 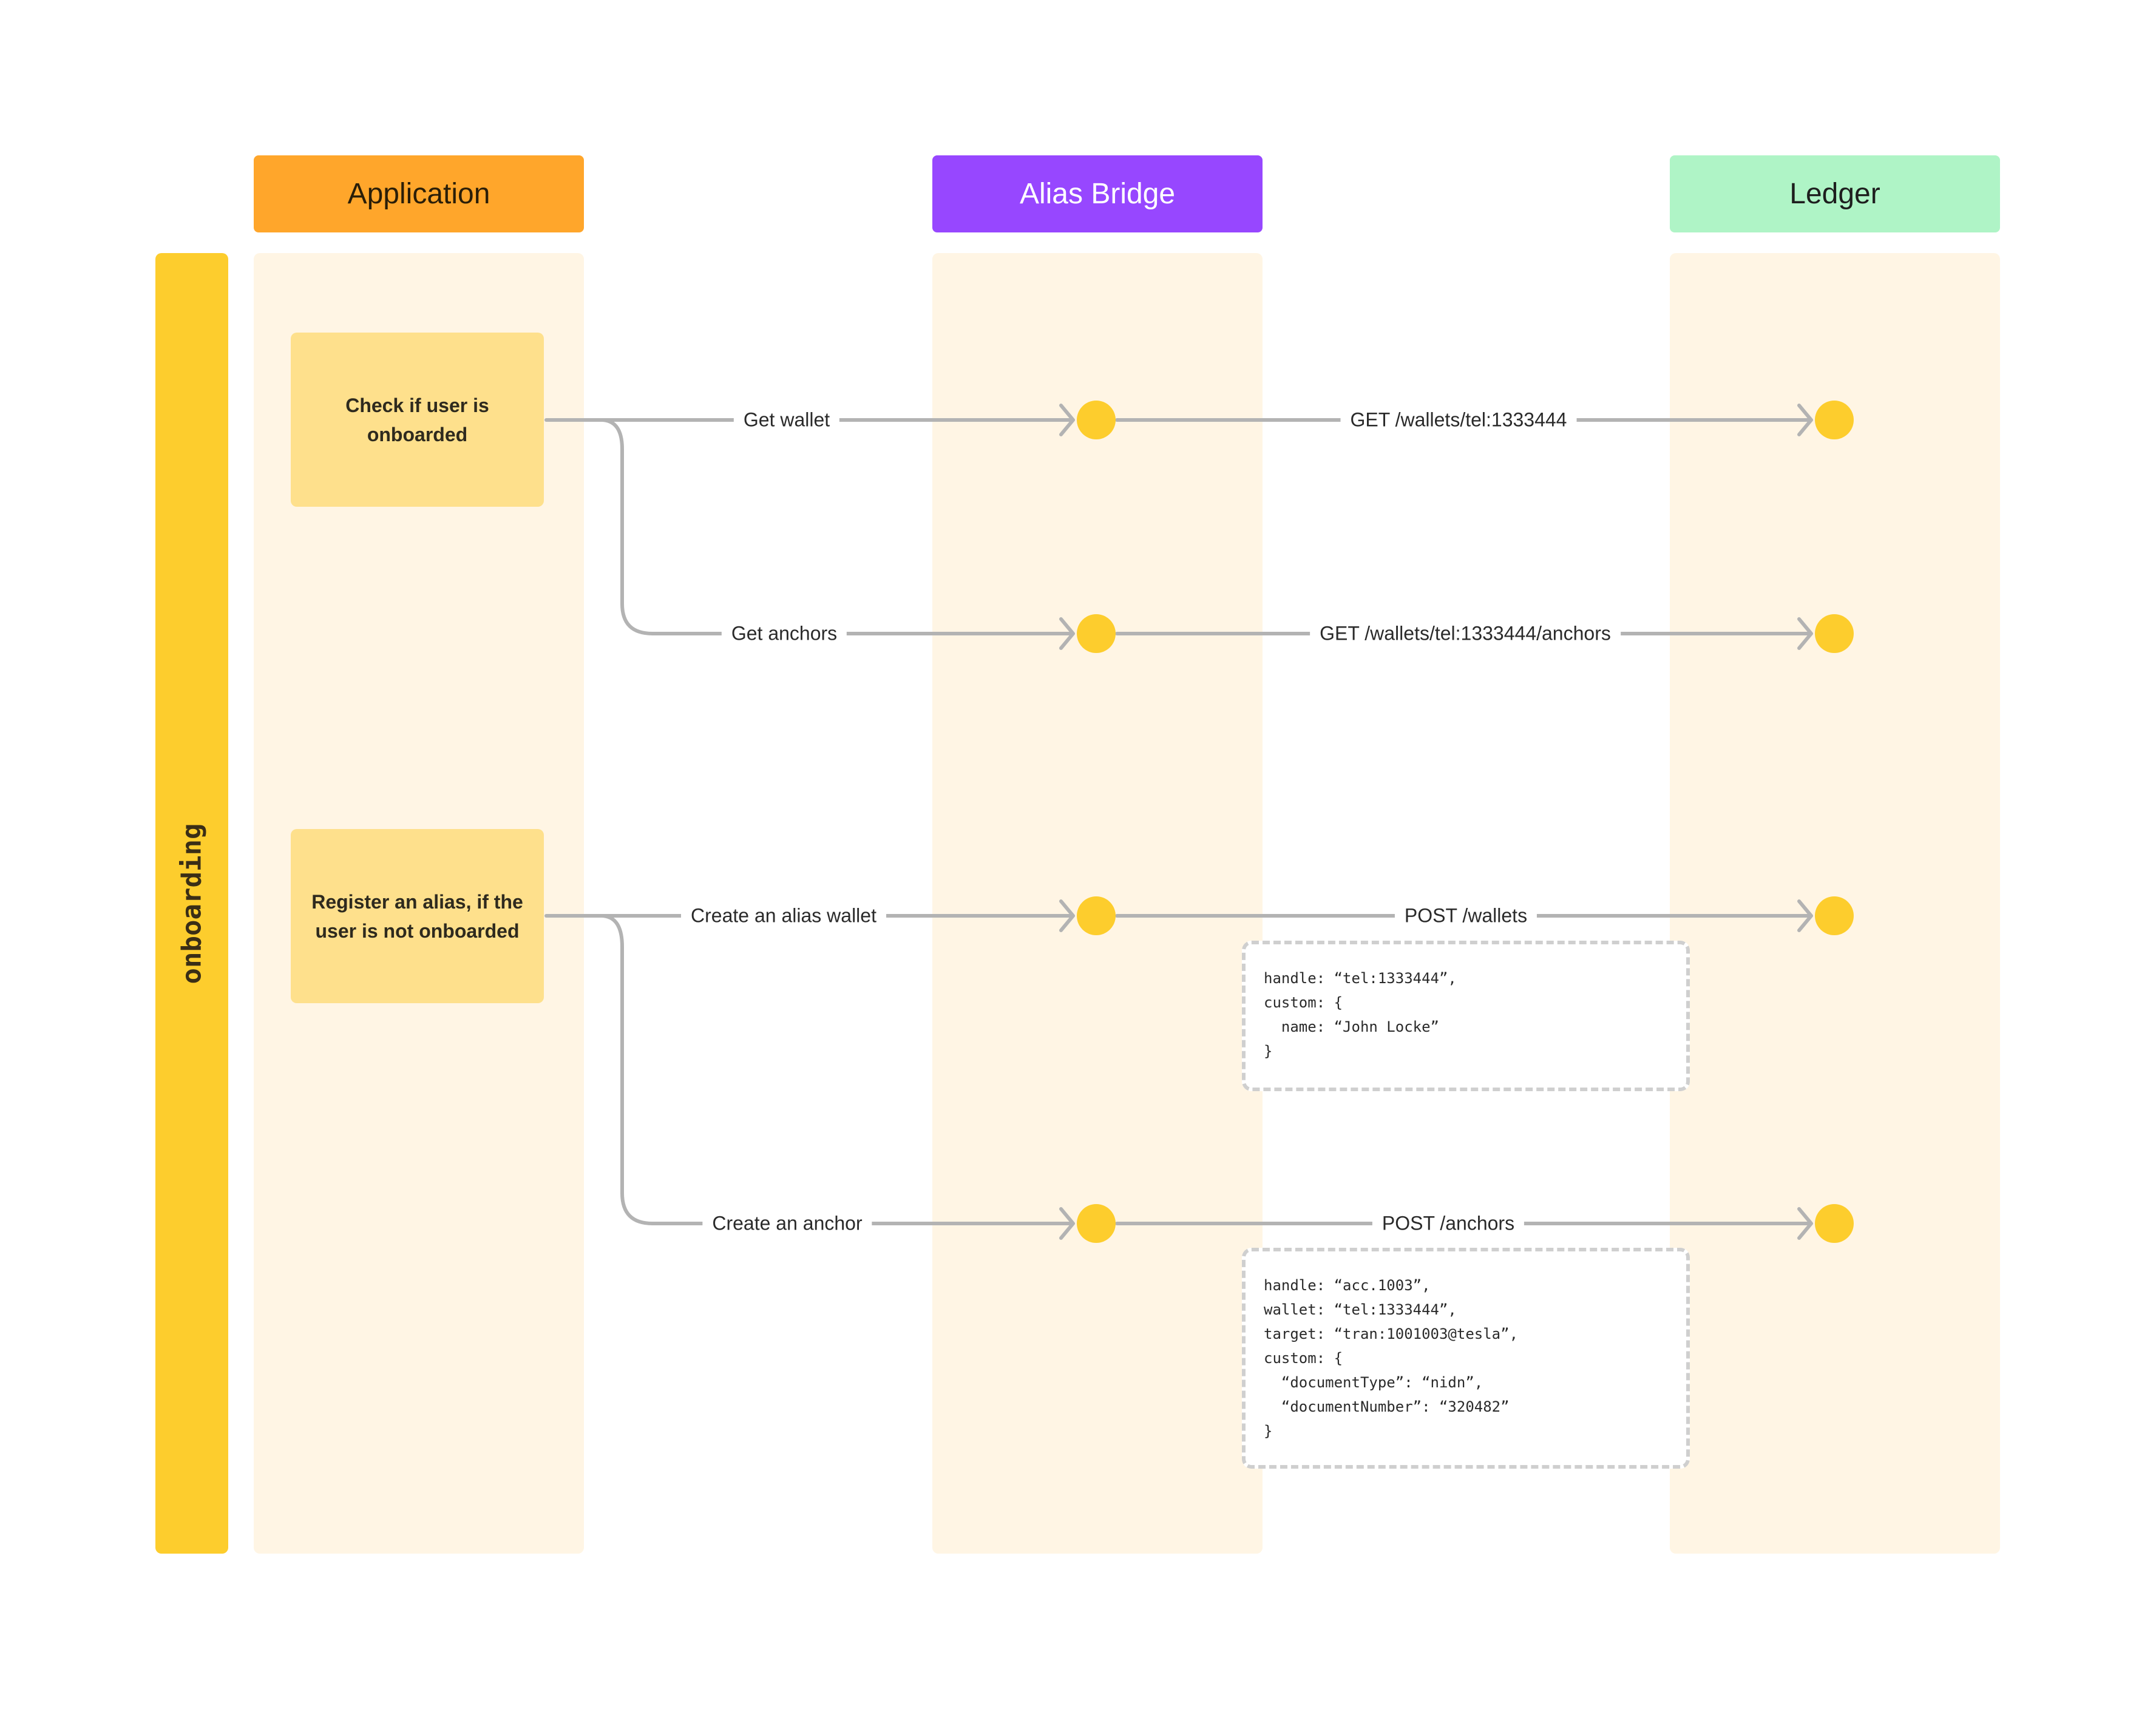 What do you see at coordinates (1360, 978) in the screenshot?
I see `code-line: handle: “tel:1333444”,` at bounding box center [1360, 978].